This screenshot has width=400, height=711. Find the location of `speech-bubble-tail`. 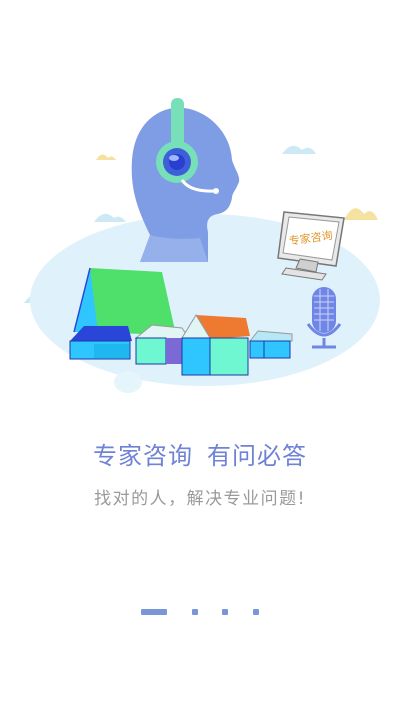

speech-bubble-tail is located at coordinates (128, 382).